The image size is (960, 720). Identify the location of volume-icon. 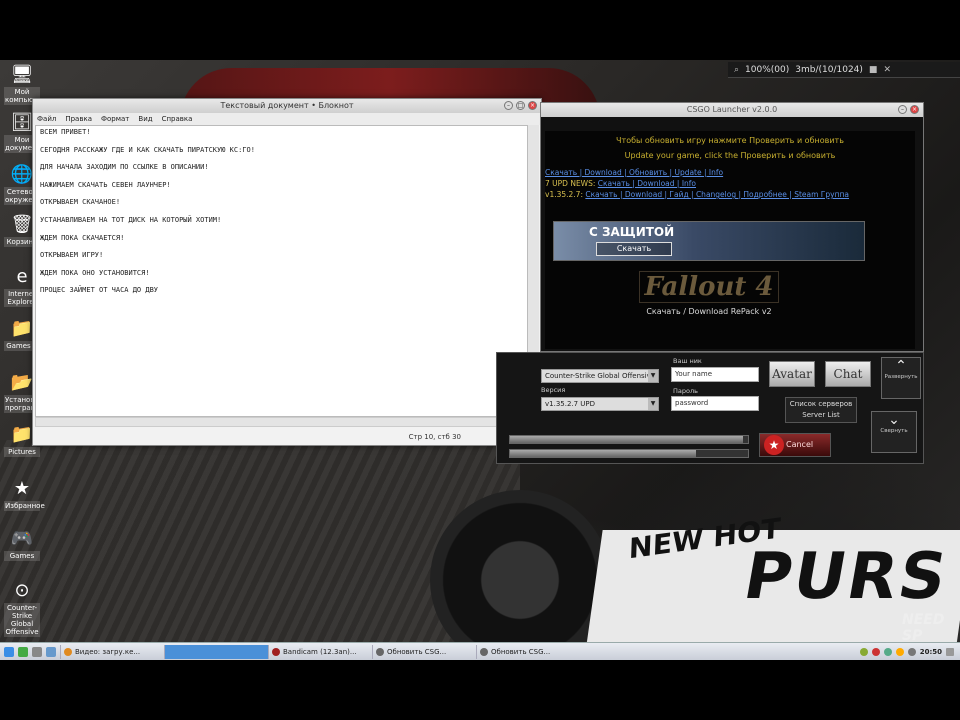
(911, 651).